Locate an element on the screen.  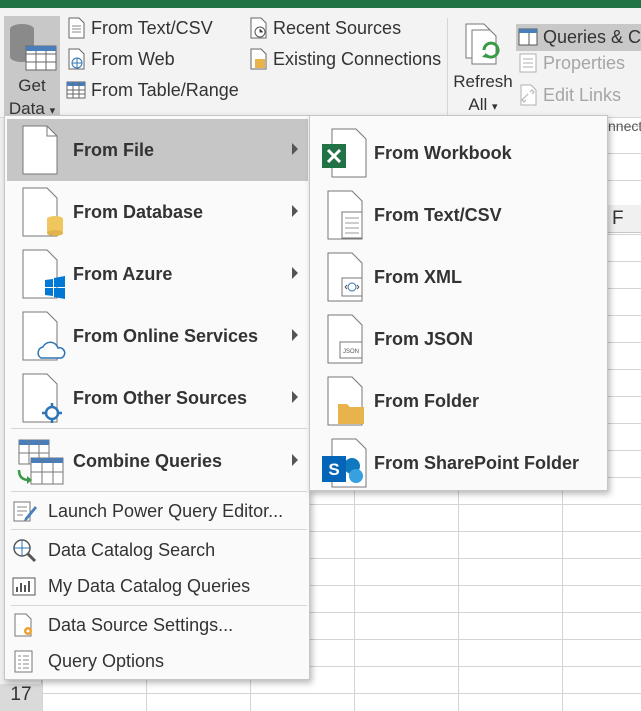
submenu-item-from-sharepoint-folder: S From SharePoint Folder is located at coordinates (459, 463).